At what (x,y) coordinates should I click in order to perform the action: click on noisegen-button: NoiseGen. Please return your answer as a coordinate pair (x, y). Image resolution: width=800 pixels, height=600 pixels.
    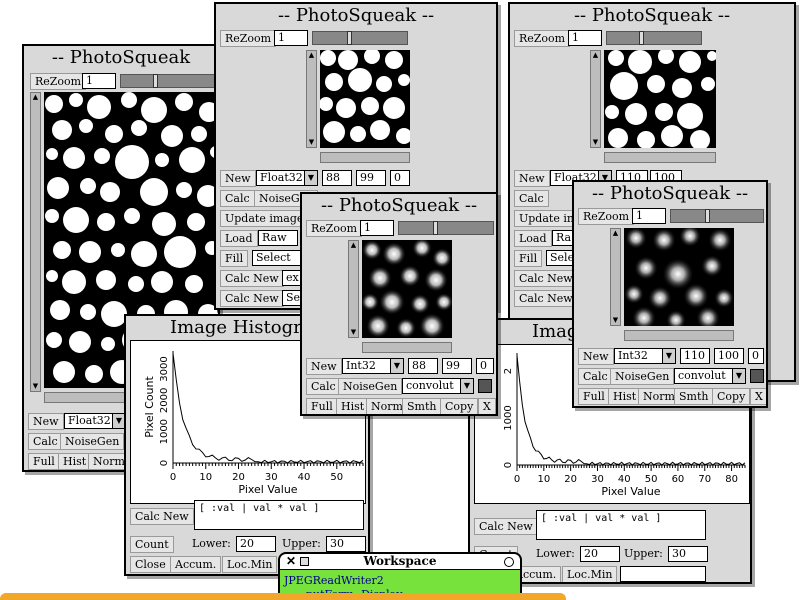
    Looking at the image, I should click on (370, 386).